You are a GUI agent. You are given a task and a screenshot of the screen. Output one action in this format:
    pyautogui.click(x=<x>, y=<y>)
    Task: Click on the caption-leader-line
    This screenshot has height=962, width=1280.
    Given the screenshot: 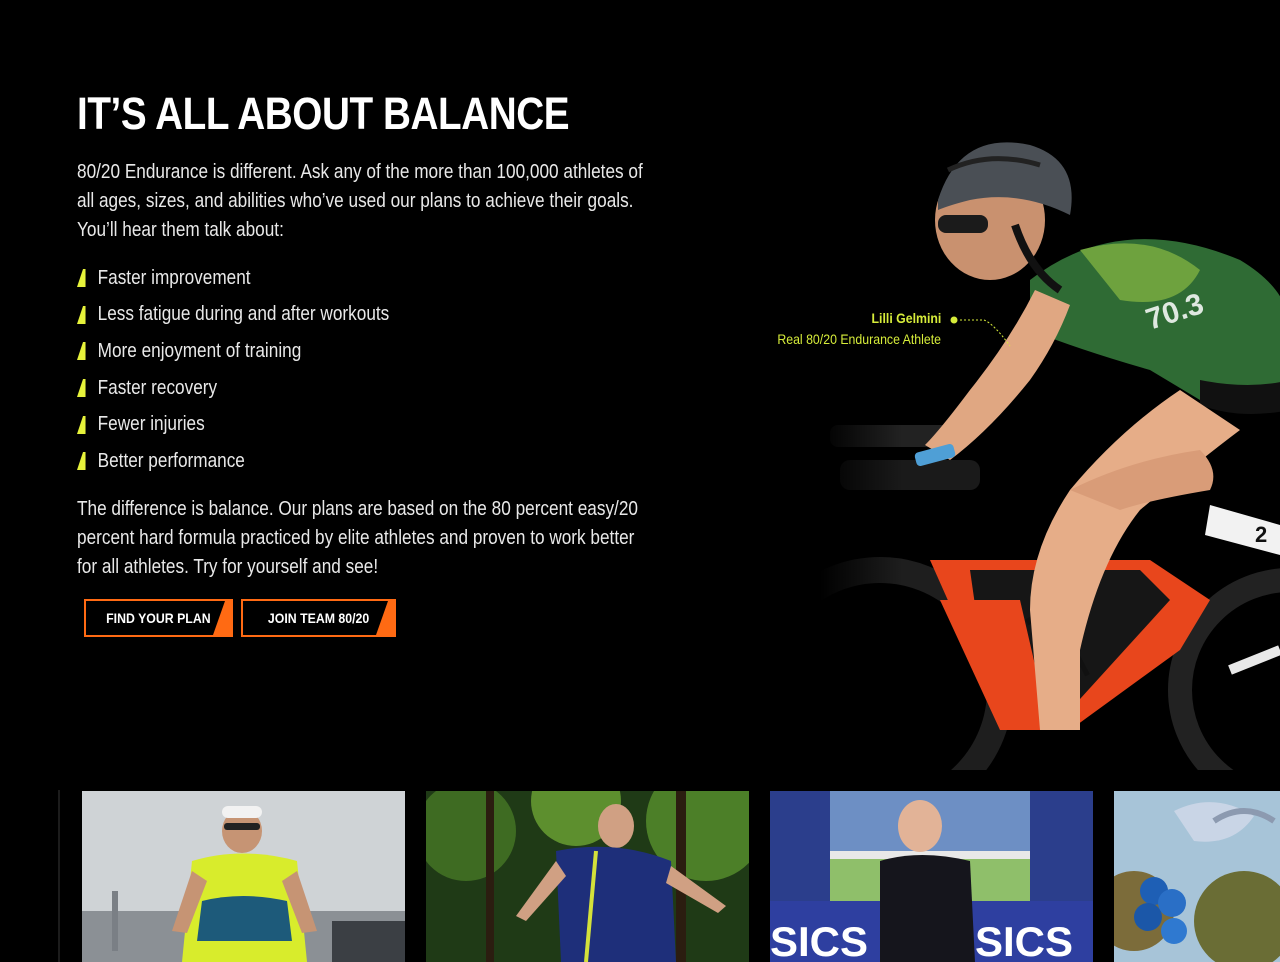 What is the action you would take?
    pyautogui.click(x=980, y=331)
    